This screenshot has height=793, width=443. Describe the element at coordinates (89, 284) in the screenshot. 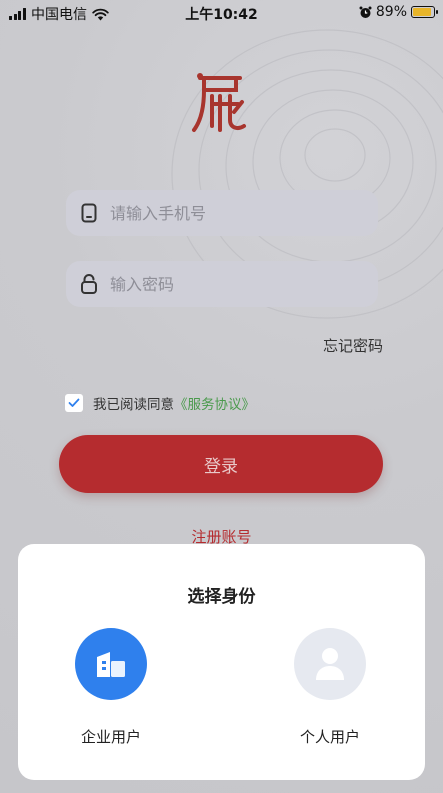

I see `lock-icon` at that location.